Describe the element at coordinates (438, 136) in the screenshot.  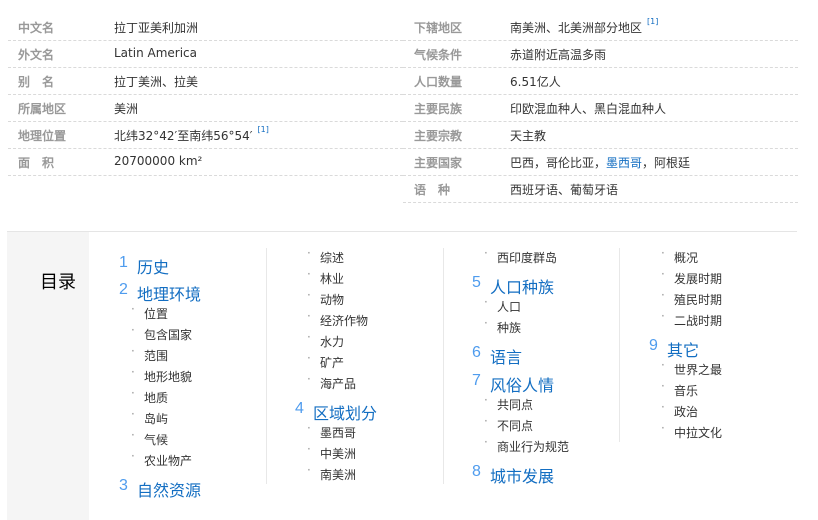
I see `info-key: 主要宗教` at that location.